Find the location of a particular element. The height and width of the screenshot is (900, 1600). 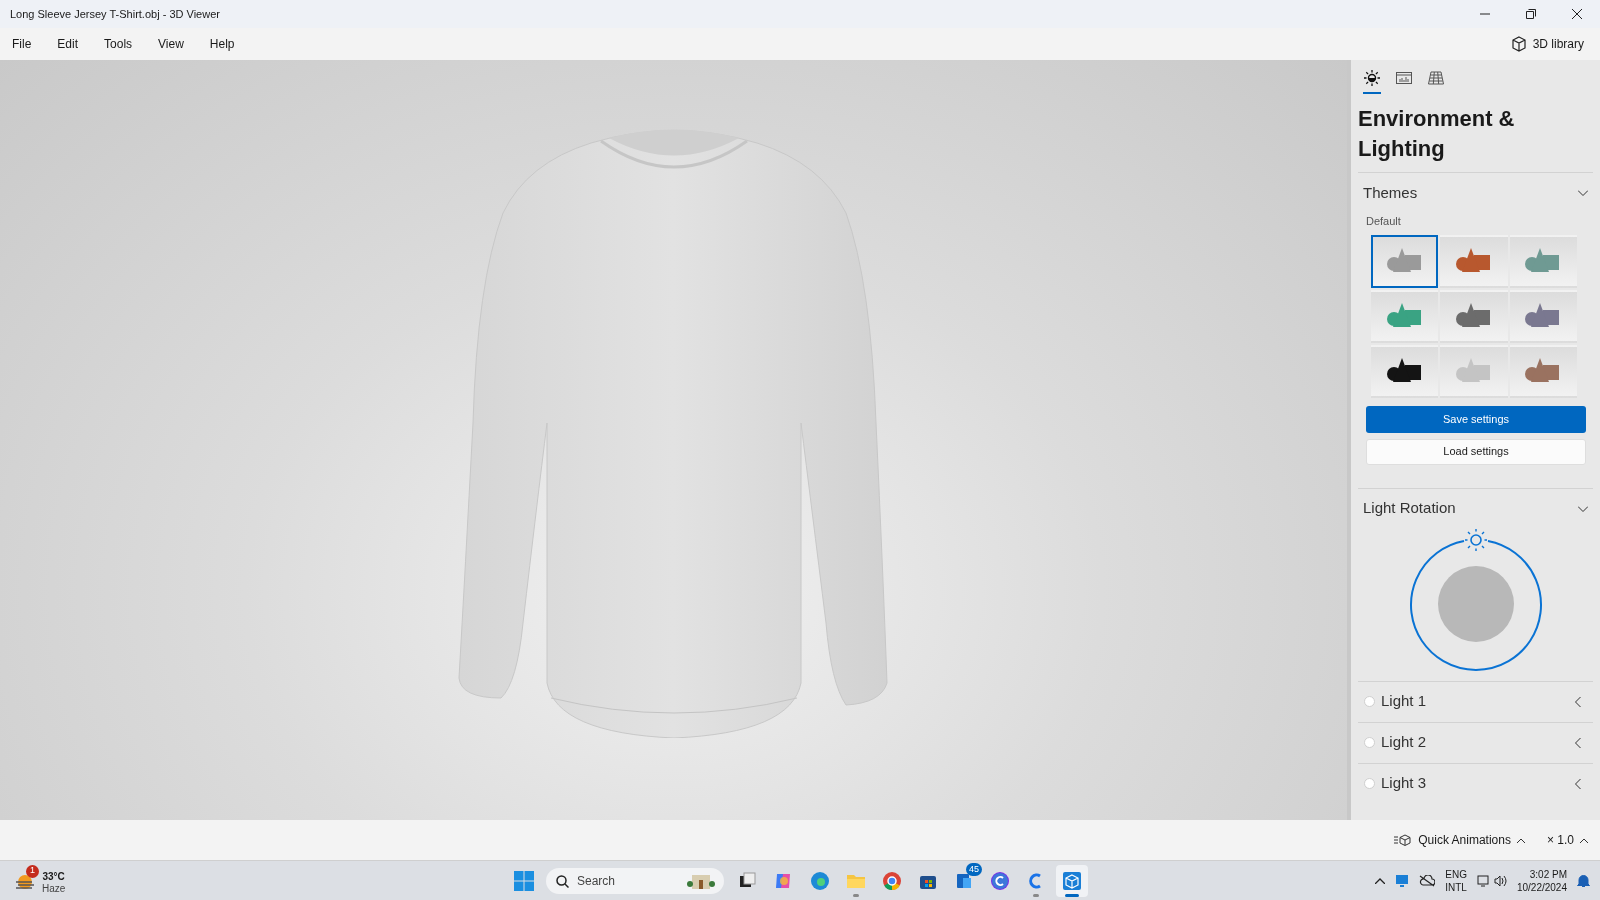

light-row: Light 2 is located at coordinates (1475, 742).